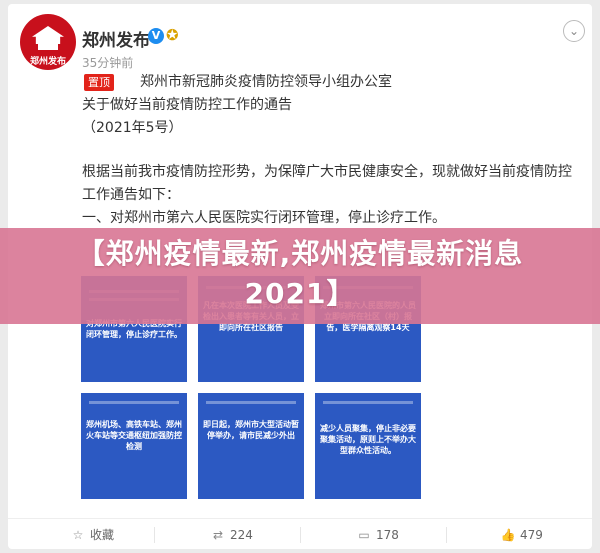  I want to click on image-panel: 减少人员聚集，停止非必要聚集活动，原则上不举办大型群众性活动。, so click(368, 446).